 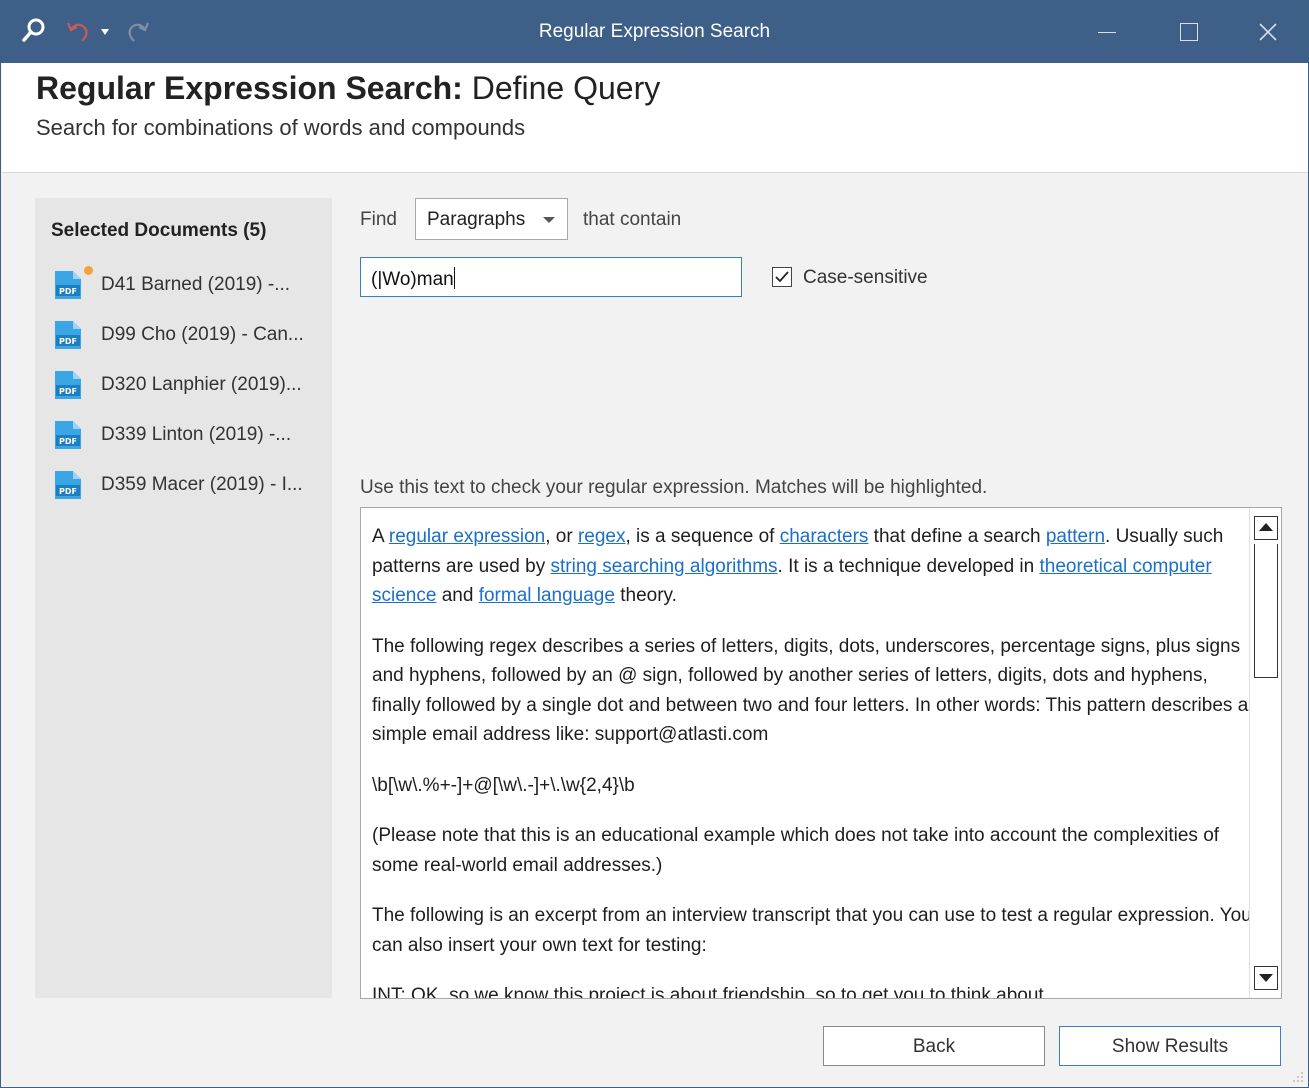 I want to click on regex-input: (|Wo)man, so click(x=551, y=277).